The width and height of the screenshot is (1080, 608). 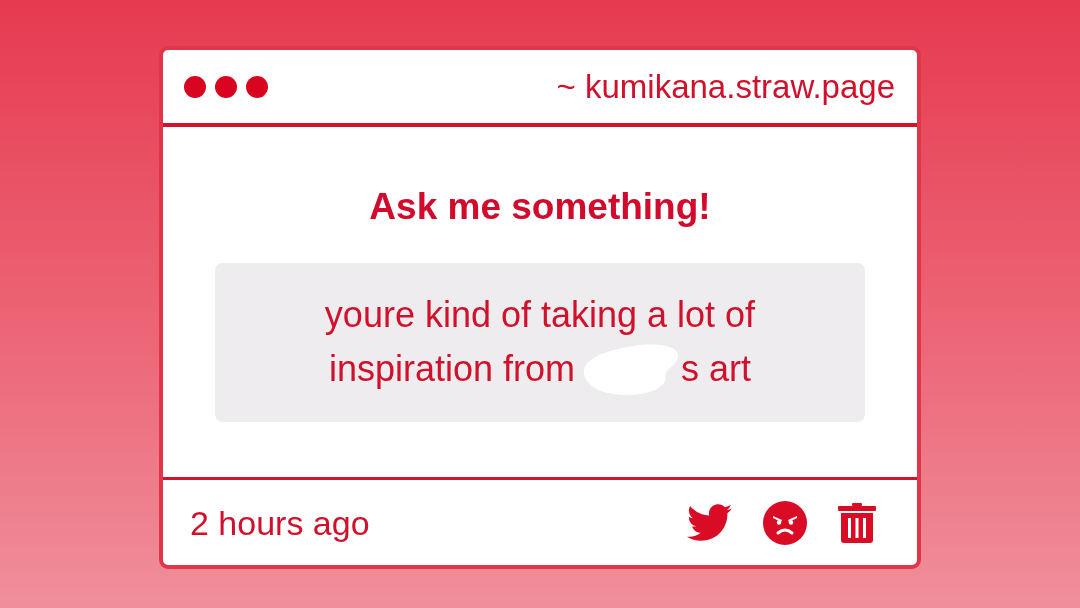 I want to click on question-text: inspiration from, so click(x=452, y=369).